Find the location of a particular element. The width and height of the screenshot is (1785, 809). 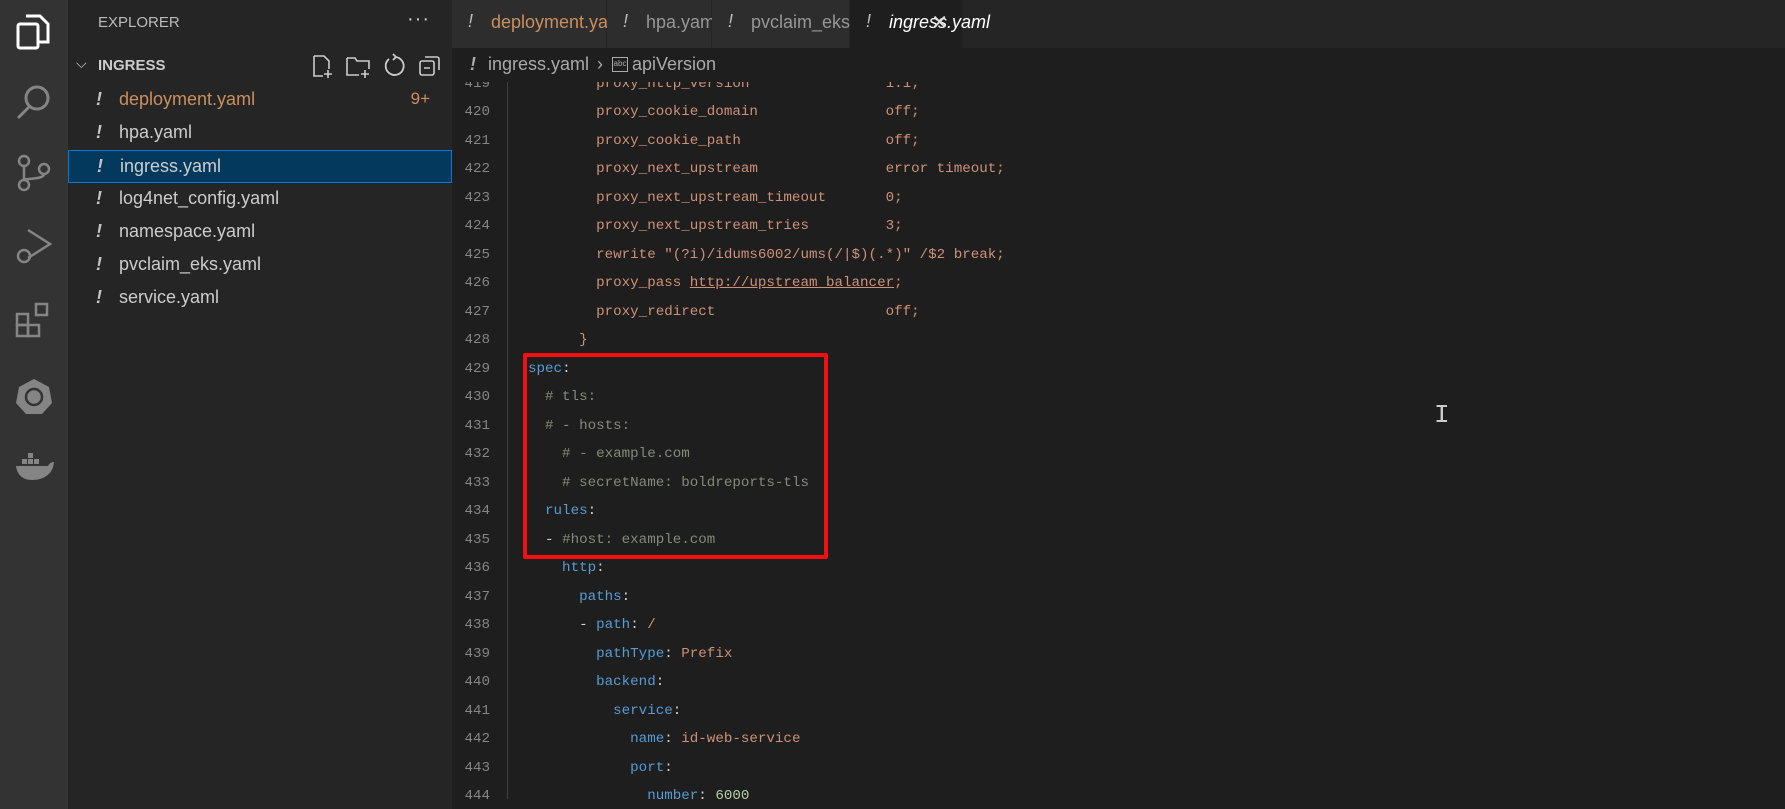

folder-section-header: ⌵ INGRESS is located at coordinates (260, 66).